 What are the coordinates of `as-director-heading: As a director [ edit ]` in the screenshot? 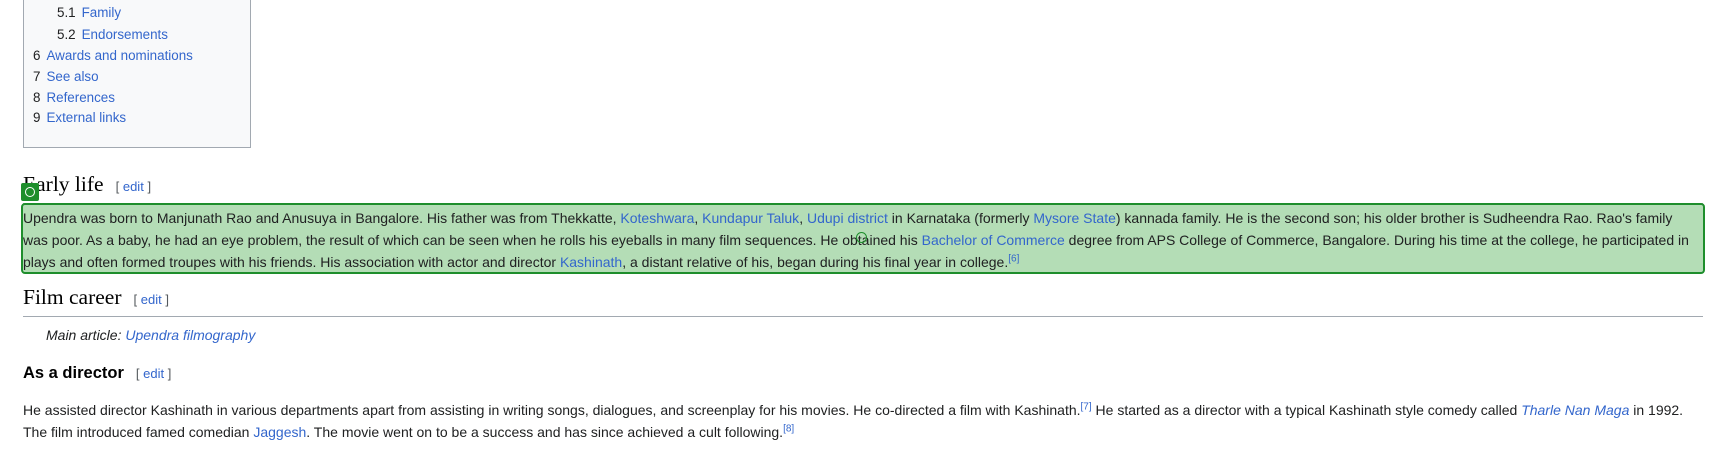 It's located at (97, 373).